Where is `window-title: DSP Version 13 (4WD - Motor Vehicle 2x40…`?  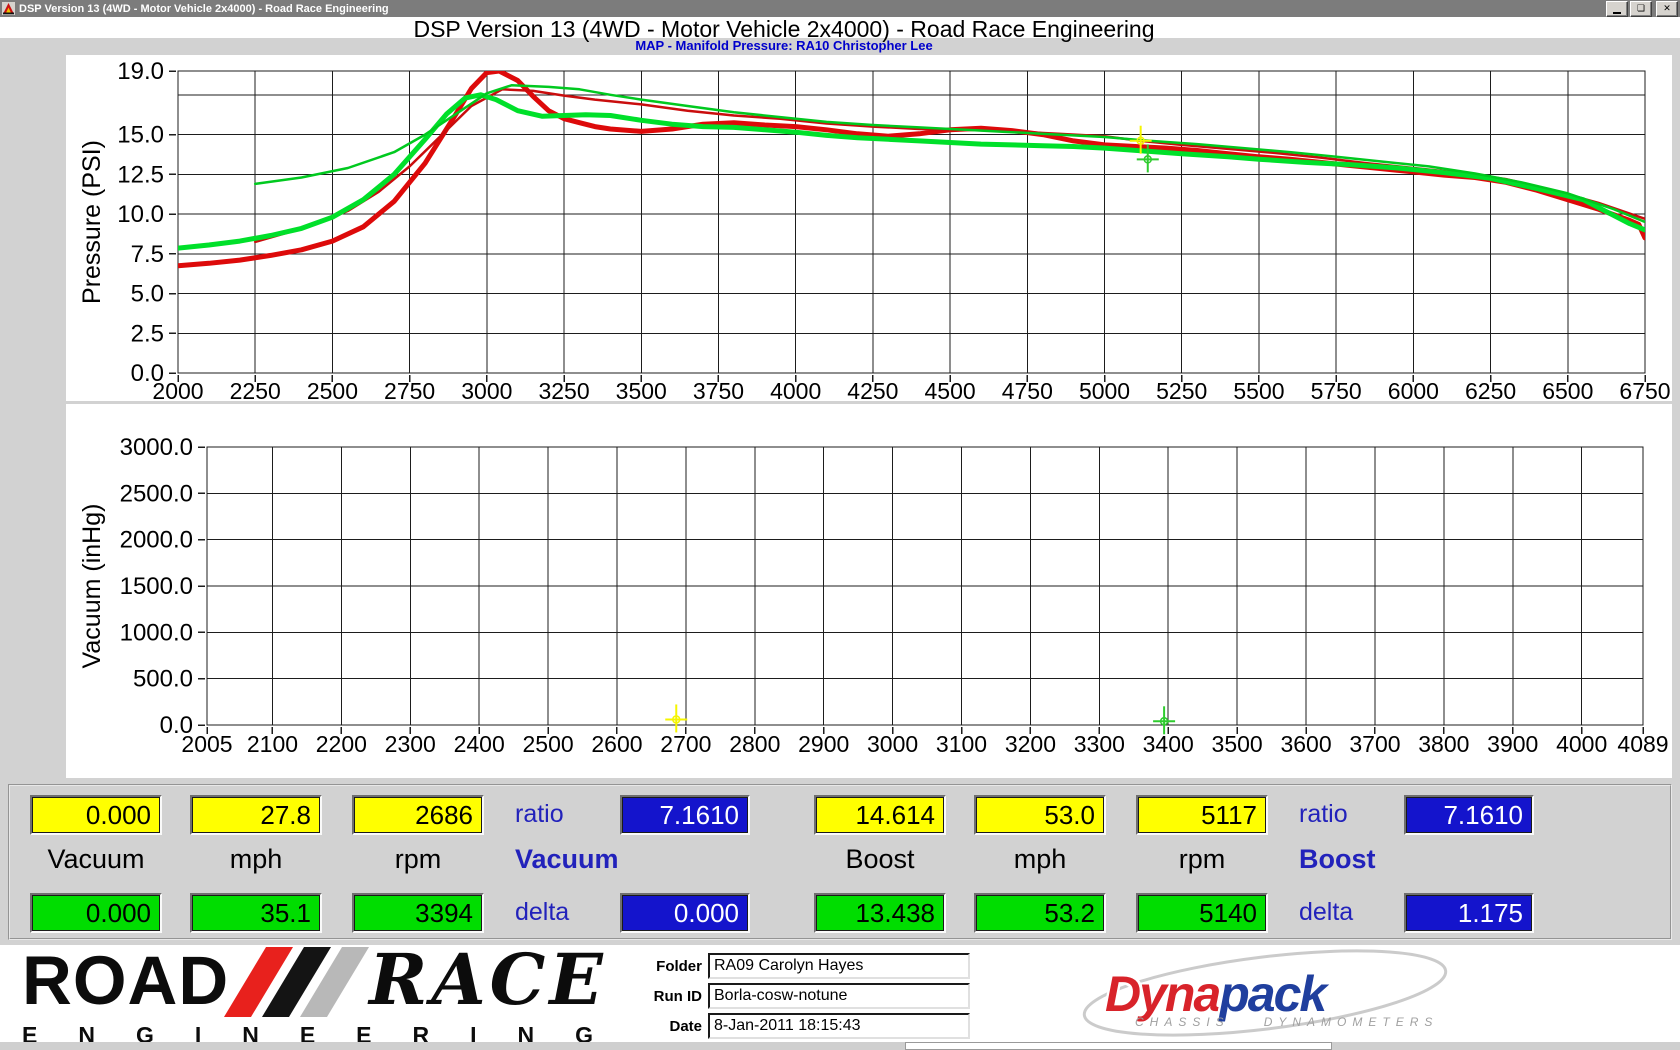
window-title: DSP Version 13 (4WD - Motor Vehicle 2x40… is located at coordinates (204, 8).